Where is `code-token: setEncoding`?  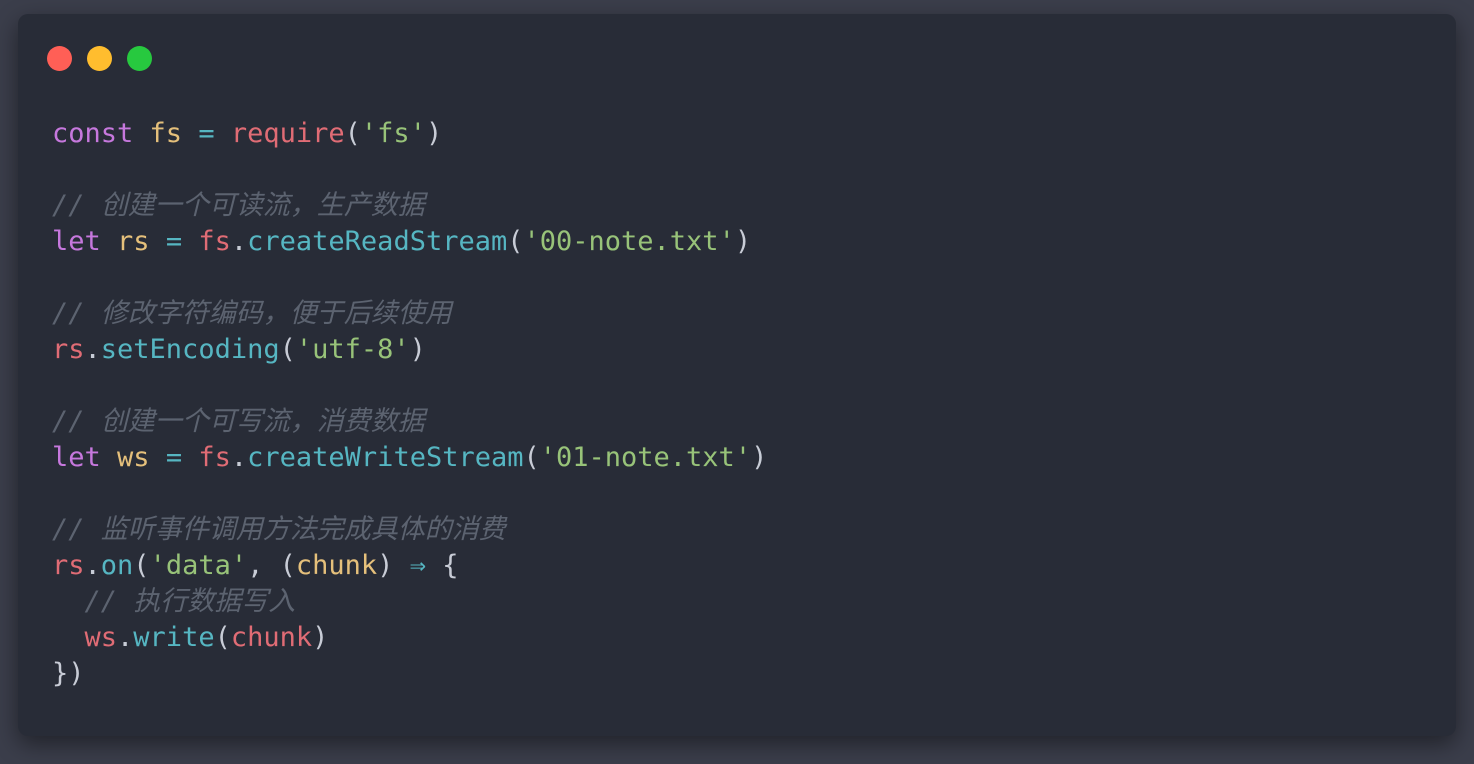
code-token: setEncoding is located at coordinates (190, 349).